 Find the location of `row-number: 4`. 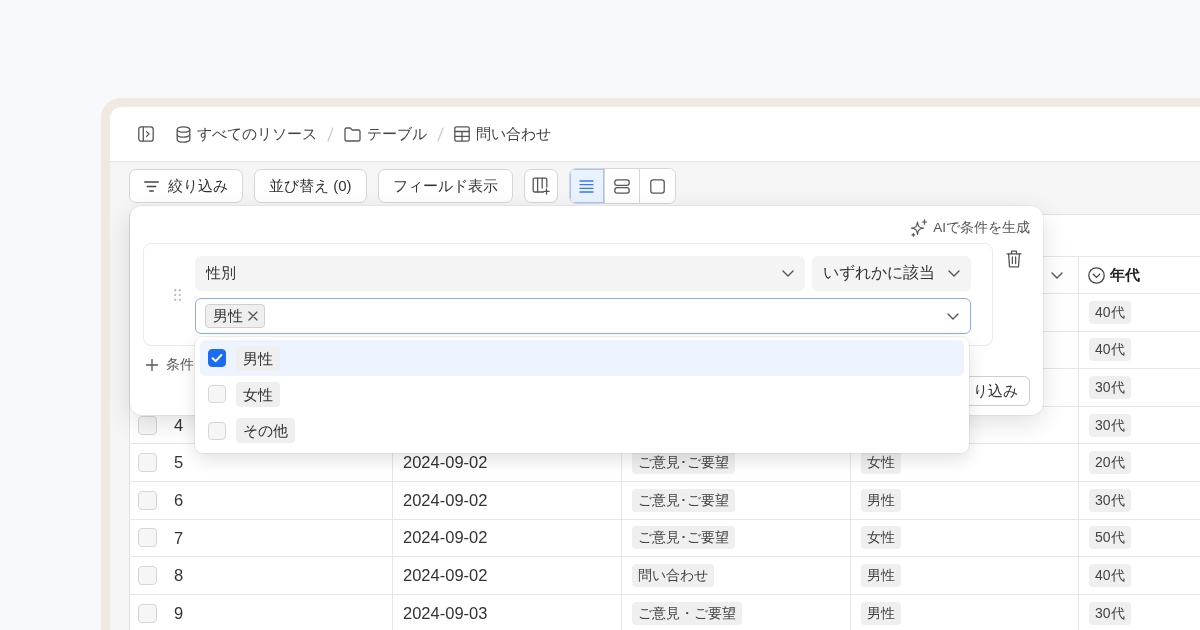

row-number: 4 is located at coordinates (179, 425).